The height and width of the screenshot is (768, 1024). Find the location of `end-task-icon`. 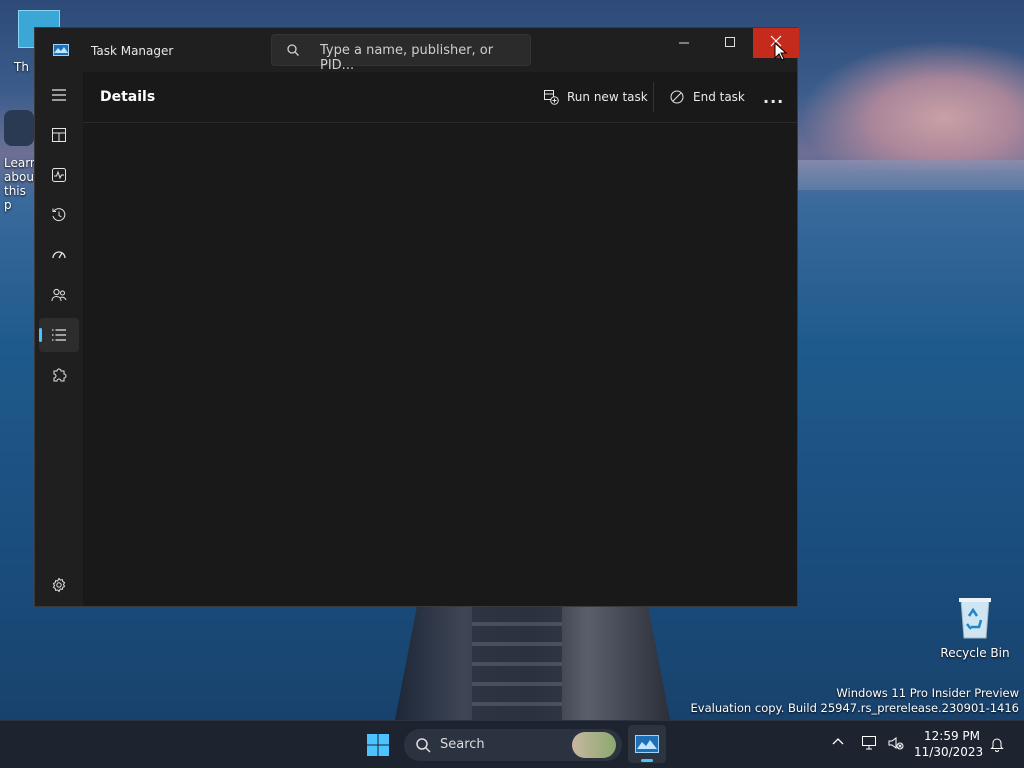

end-task-icon is located at coordinates (677, 97).